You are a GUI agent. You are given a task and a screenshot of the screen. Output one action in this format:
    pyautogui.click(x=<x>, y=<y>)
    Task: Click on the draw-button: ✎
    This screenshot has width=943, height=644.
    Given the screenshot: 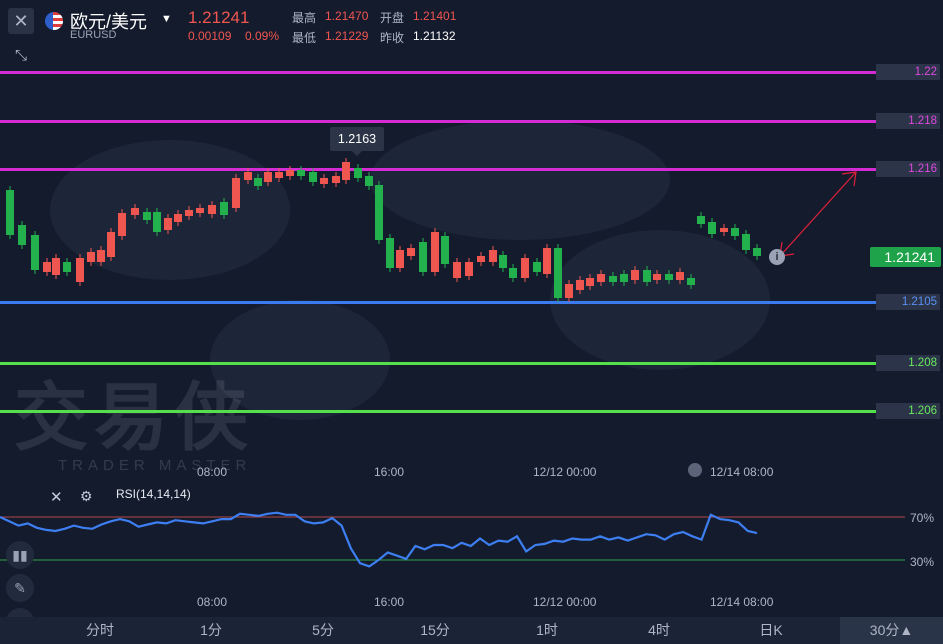 What is the action you would take?
    pyautogui.click(x=20, y=588)
    